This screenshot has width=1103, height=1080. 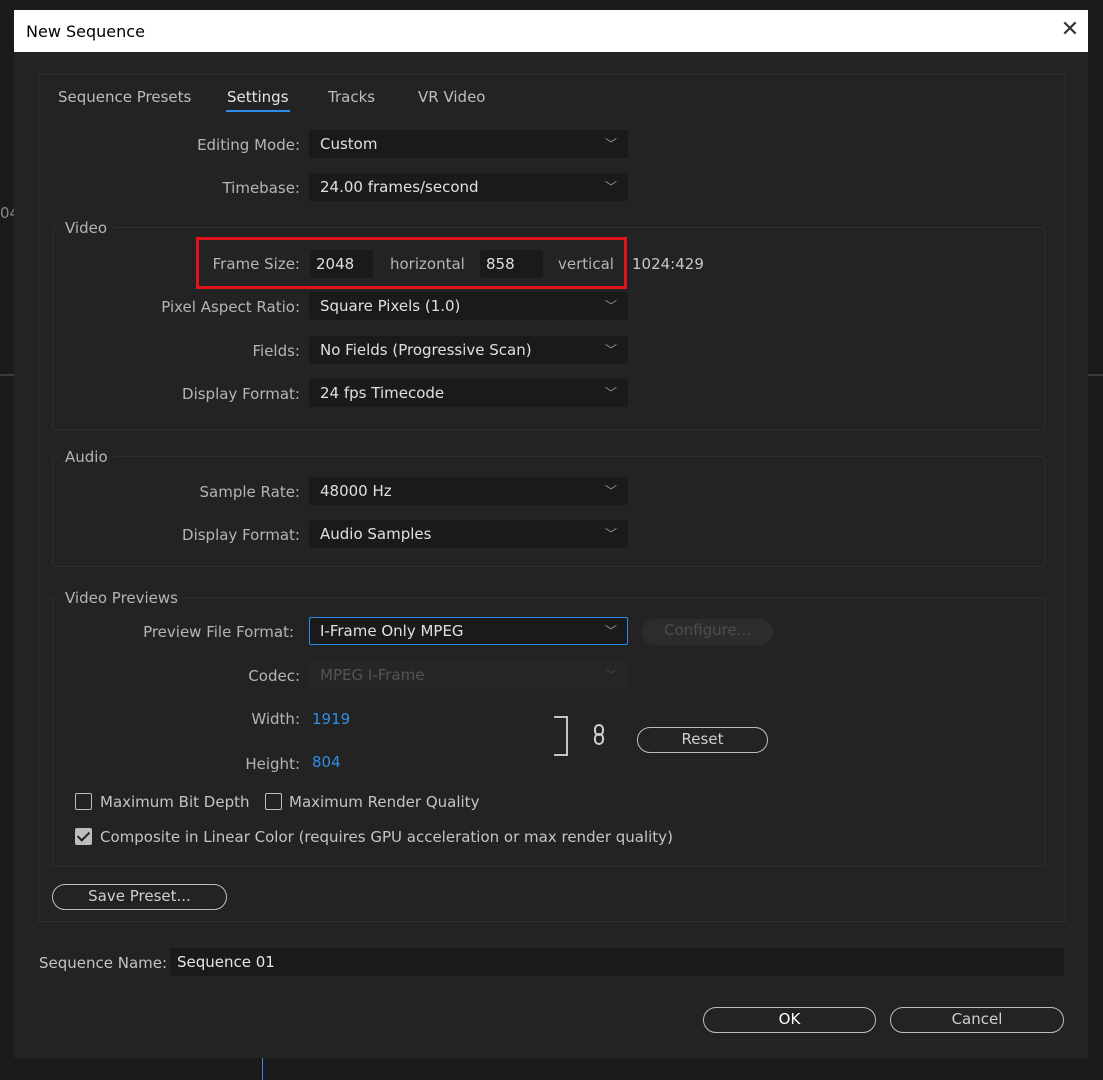 What do you see at coordinates (262, 1069) in the screenshot?
I see `background-playhead` at bounding box center [262, 1069].